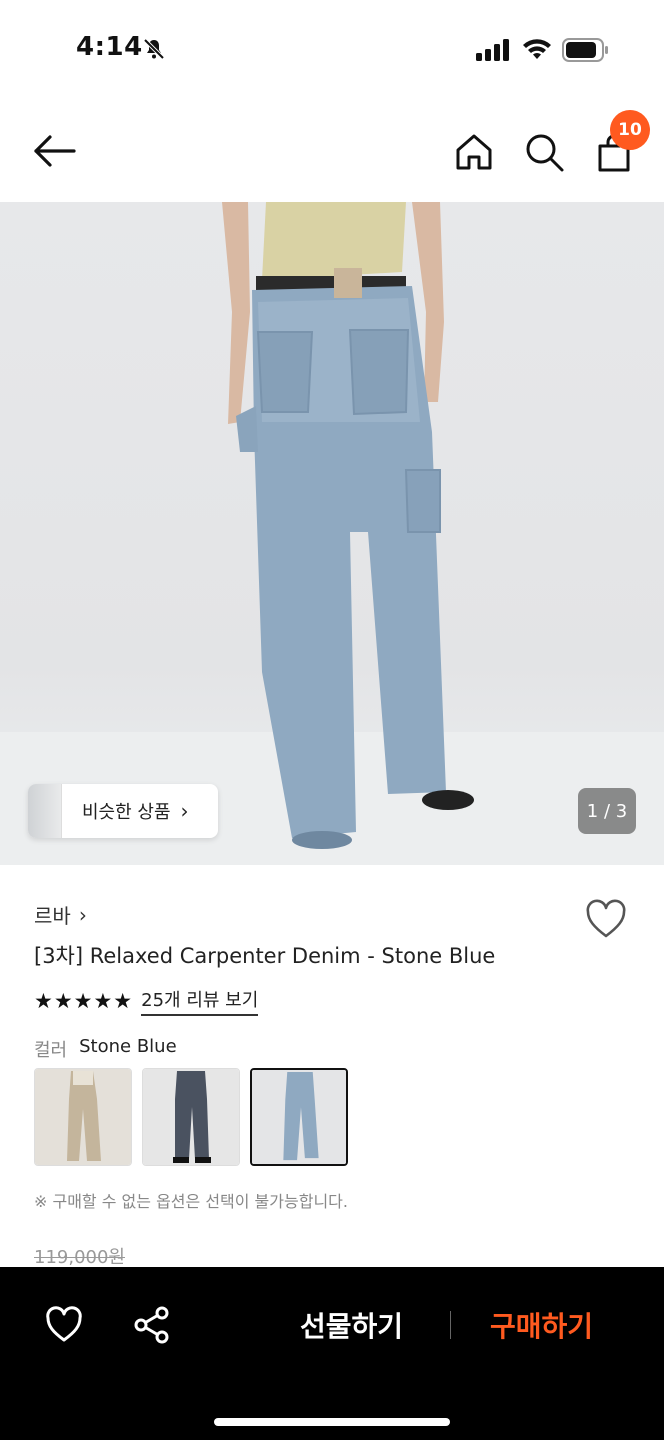  What do you see at coordinates (200, 1001) in the screenshot?
I see `review-link: 25개 리뷰 보기` at bounding box center [200, 1001].